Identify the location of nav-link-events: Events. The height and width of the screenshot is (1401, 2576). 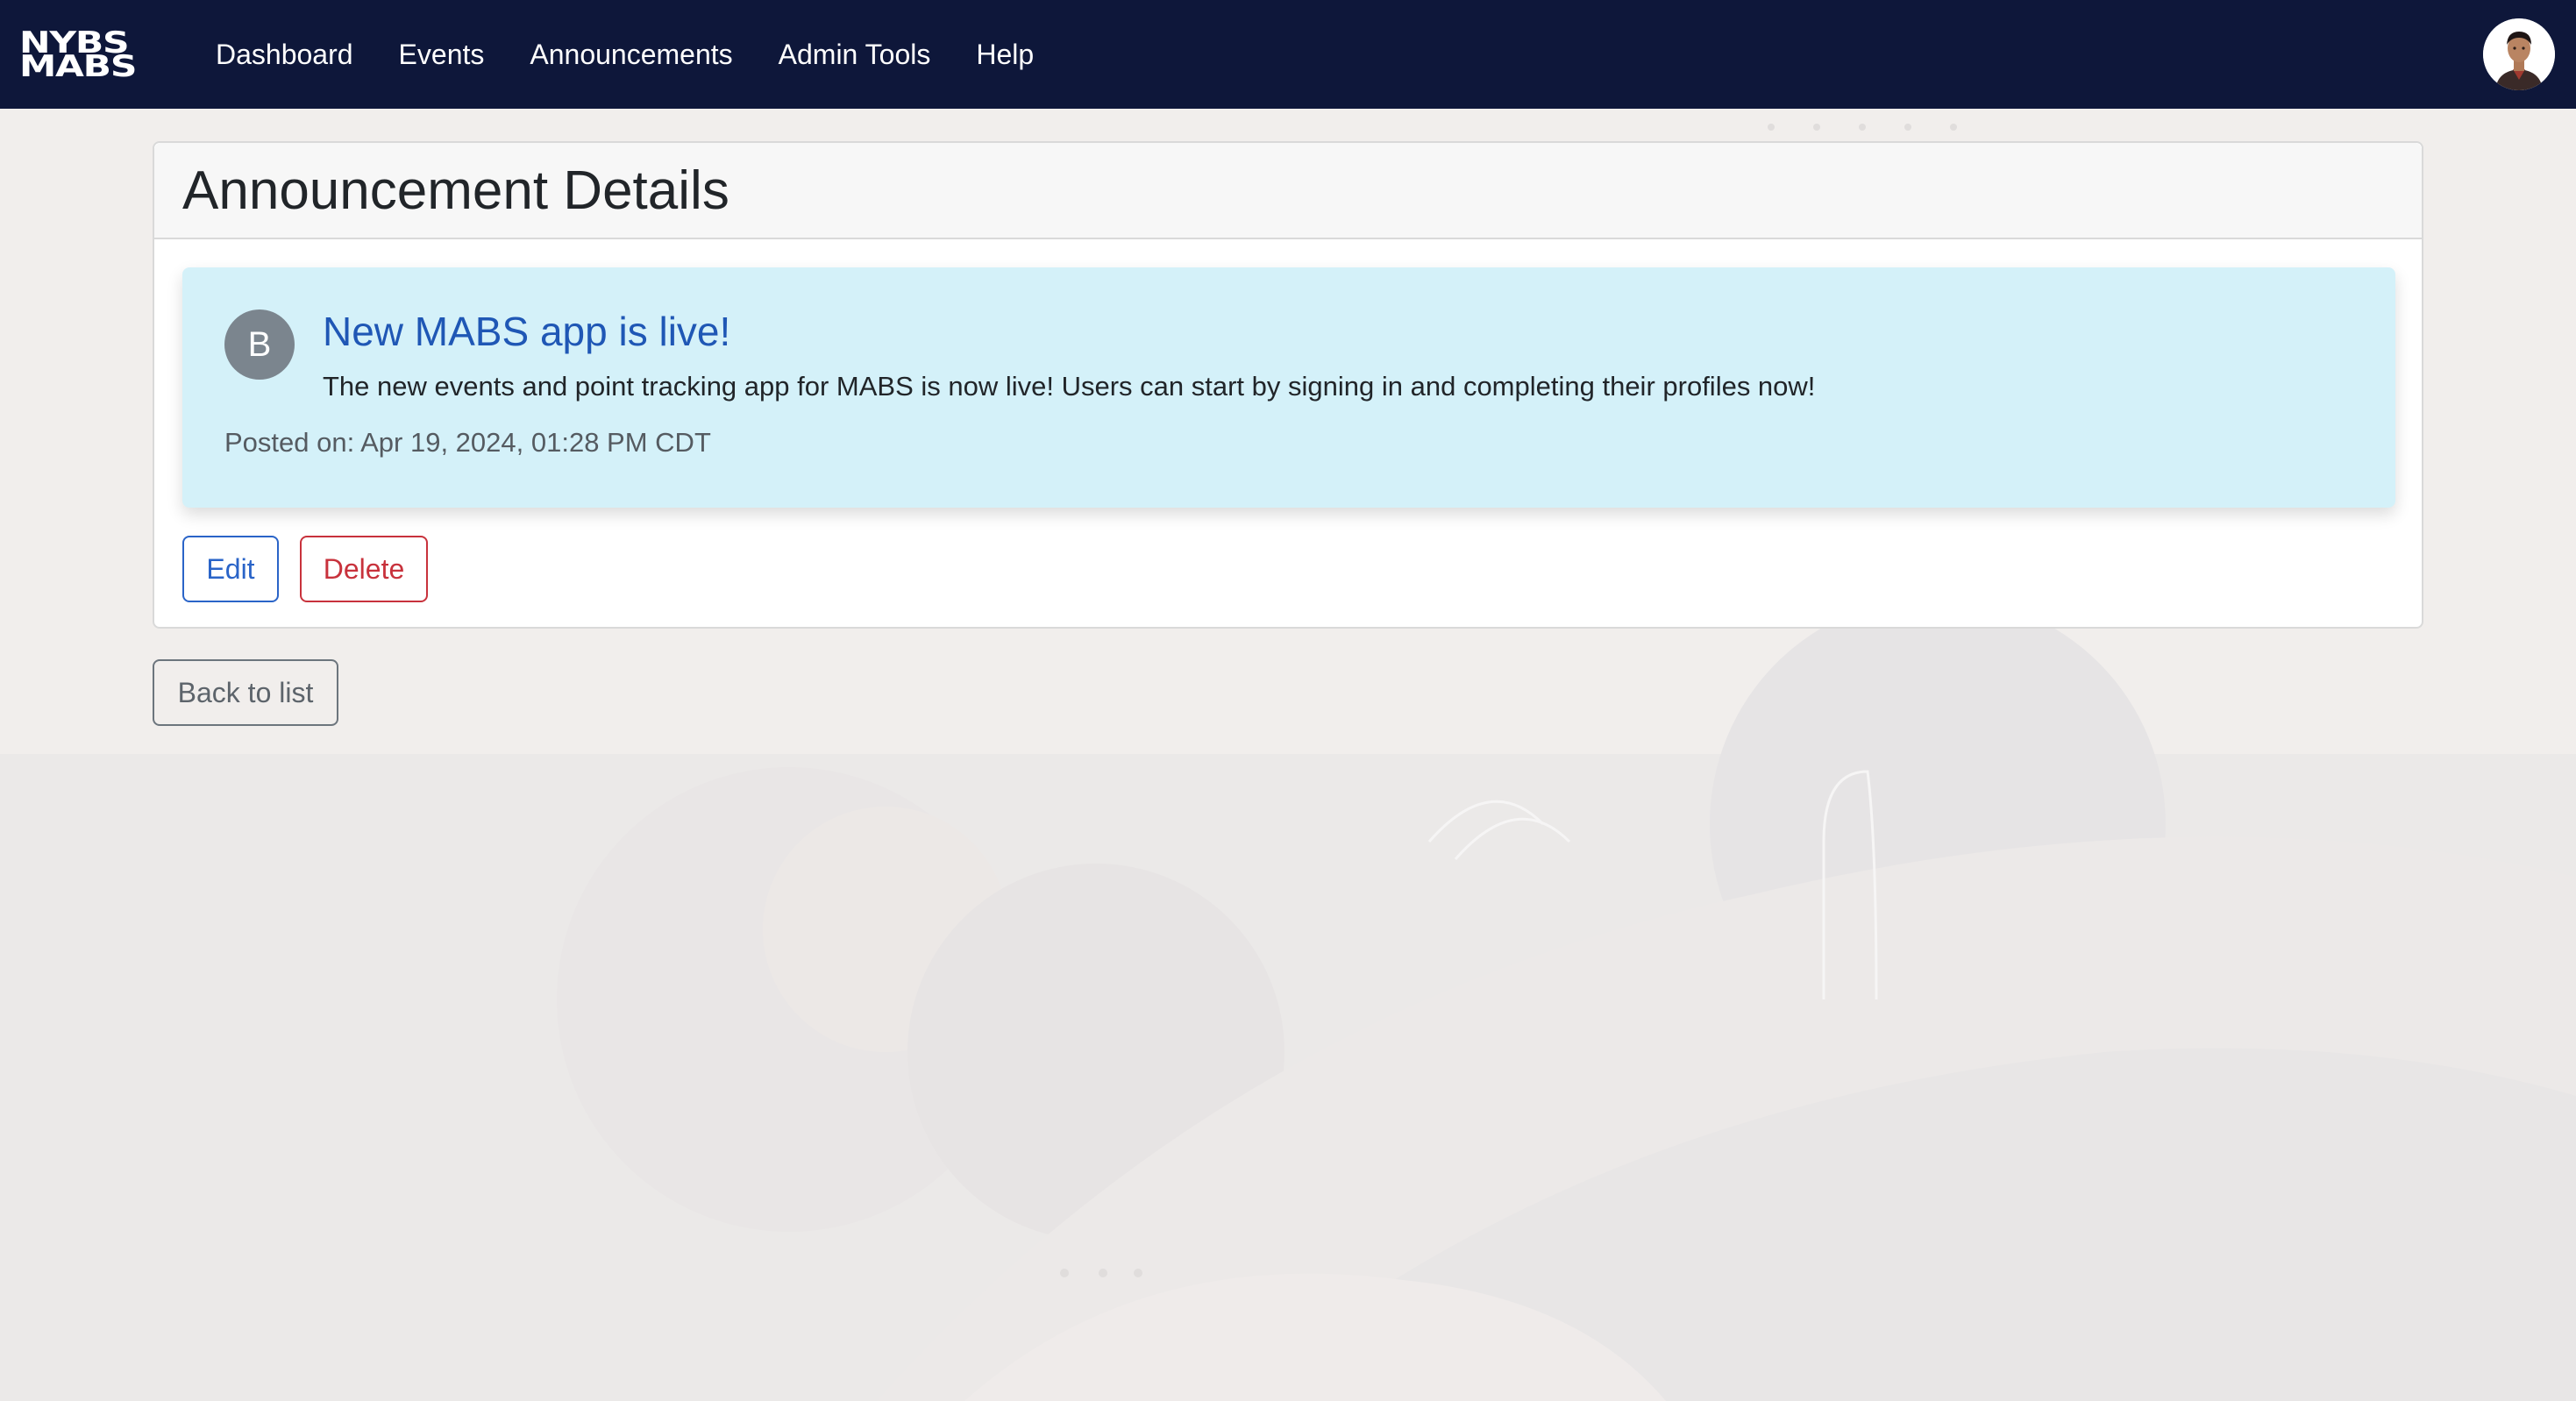
(442, 55).